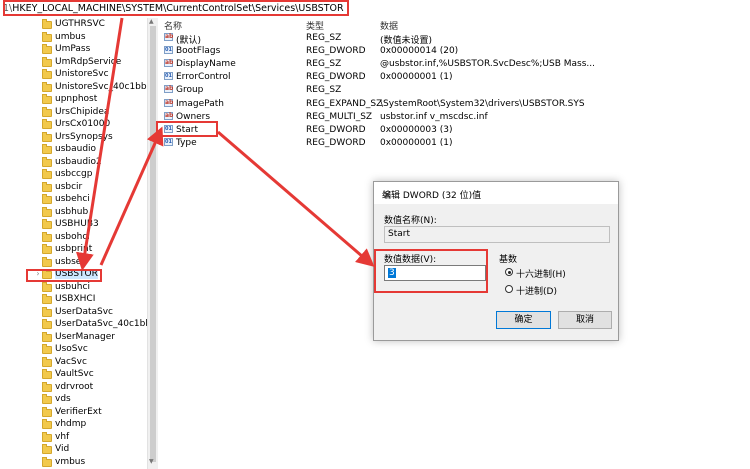 This screenshot has width=750, height=469. Describe the element at coordinates (73, 400) in the screenshot. I see `tree-item: vds` at that location.